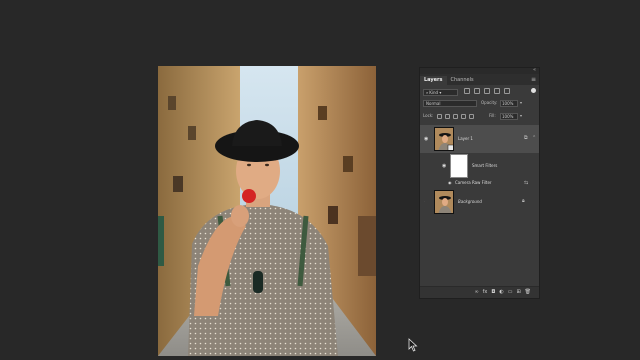 This screenshot has height=360, width=640. I want to click on lock-transparency-icon, so click(439, 116).